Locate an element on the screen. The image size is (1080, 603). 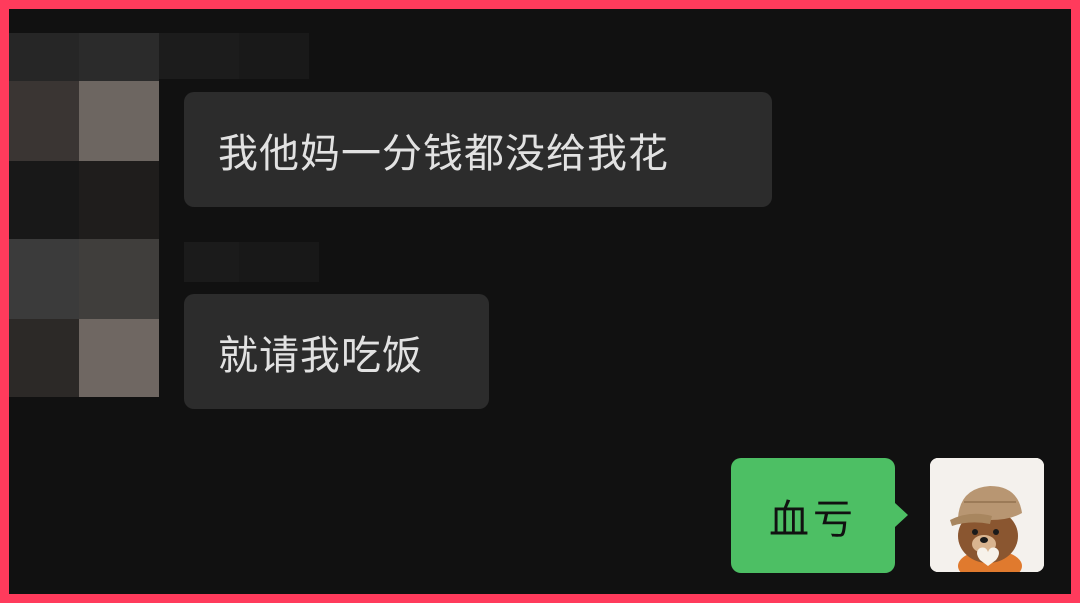
message-text: 血亏 is located at coordinates (813, 519).